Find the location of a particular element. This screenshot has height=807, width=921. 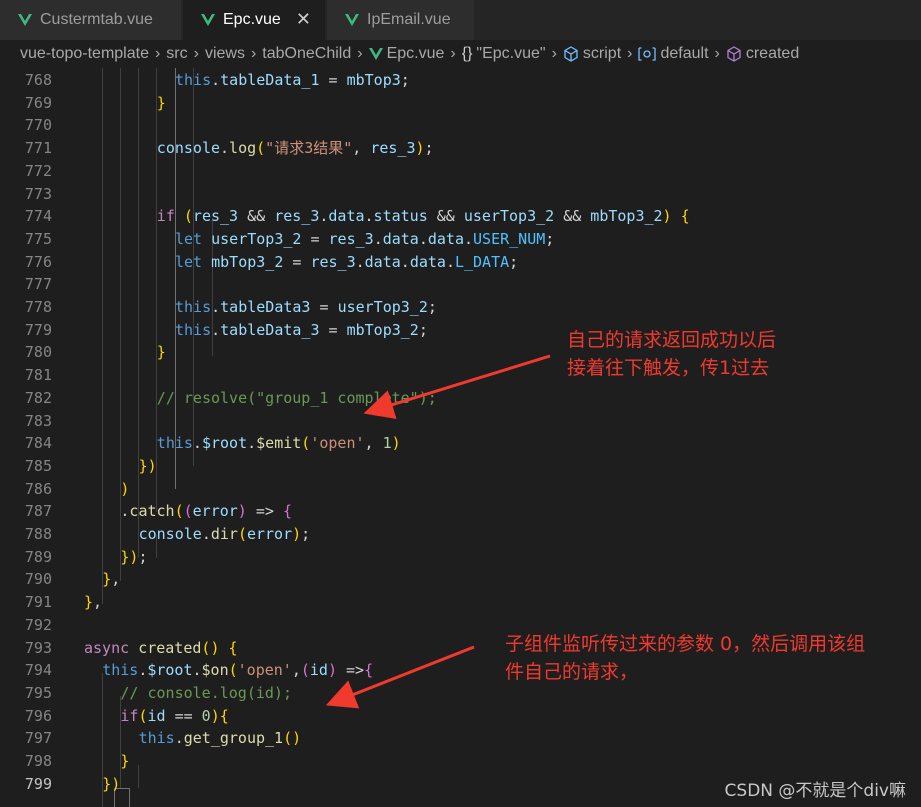

annotation-line: 子组件监听传过来的参数 0，然后调用该组 is located at coordinates (685, 644).